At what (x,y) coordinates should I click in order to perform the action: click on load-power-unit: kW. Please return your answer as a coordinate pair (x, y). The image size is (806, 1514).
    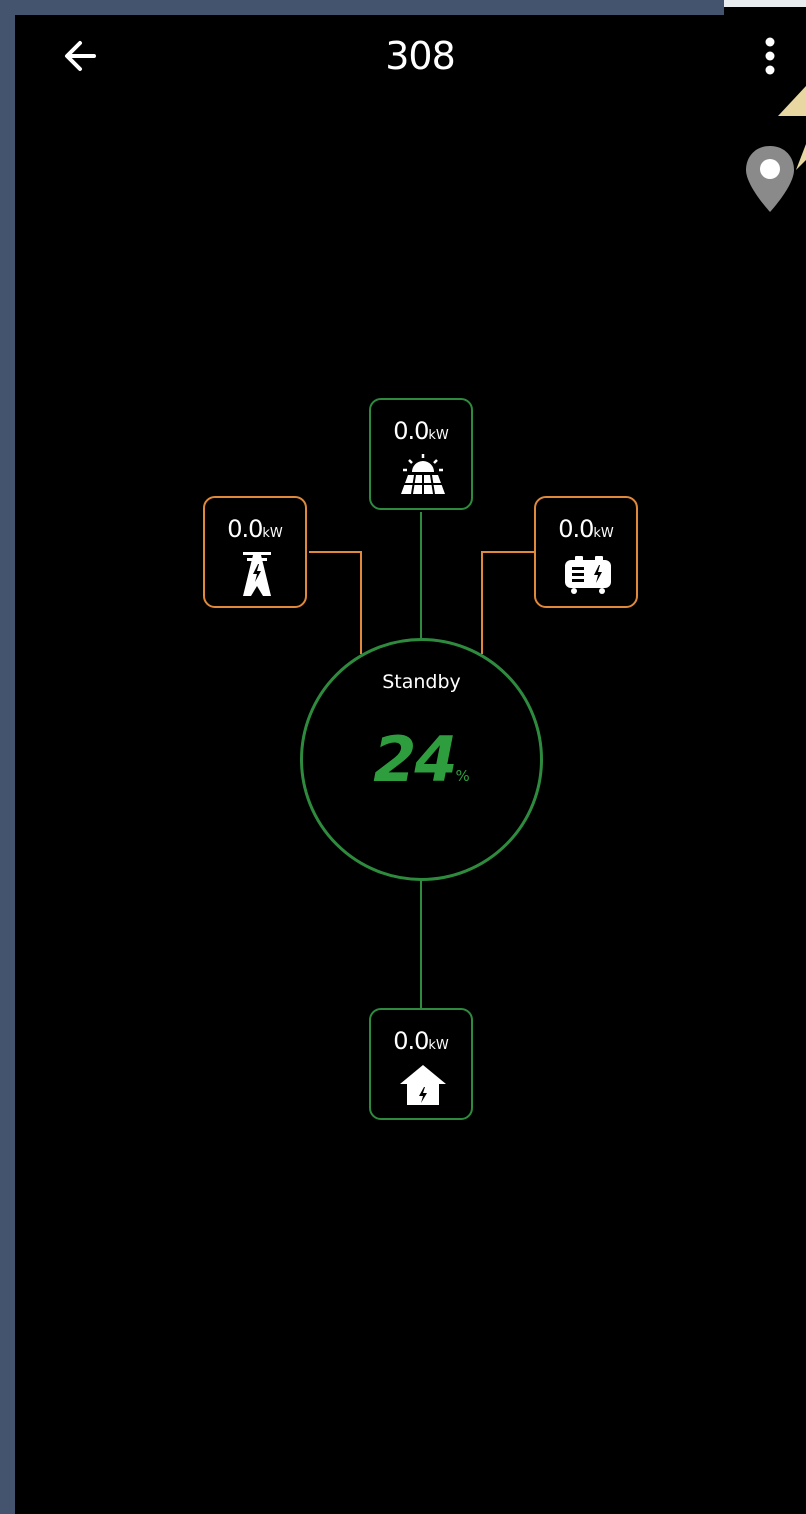
    Looking at the image, I should click on (438, 1045).